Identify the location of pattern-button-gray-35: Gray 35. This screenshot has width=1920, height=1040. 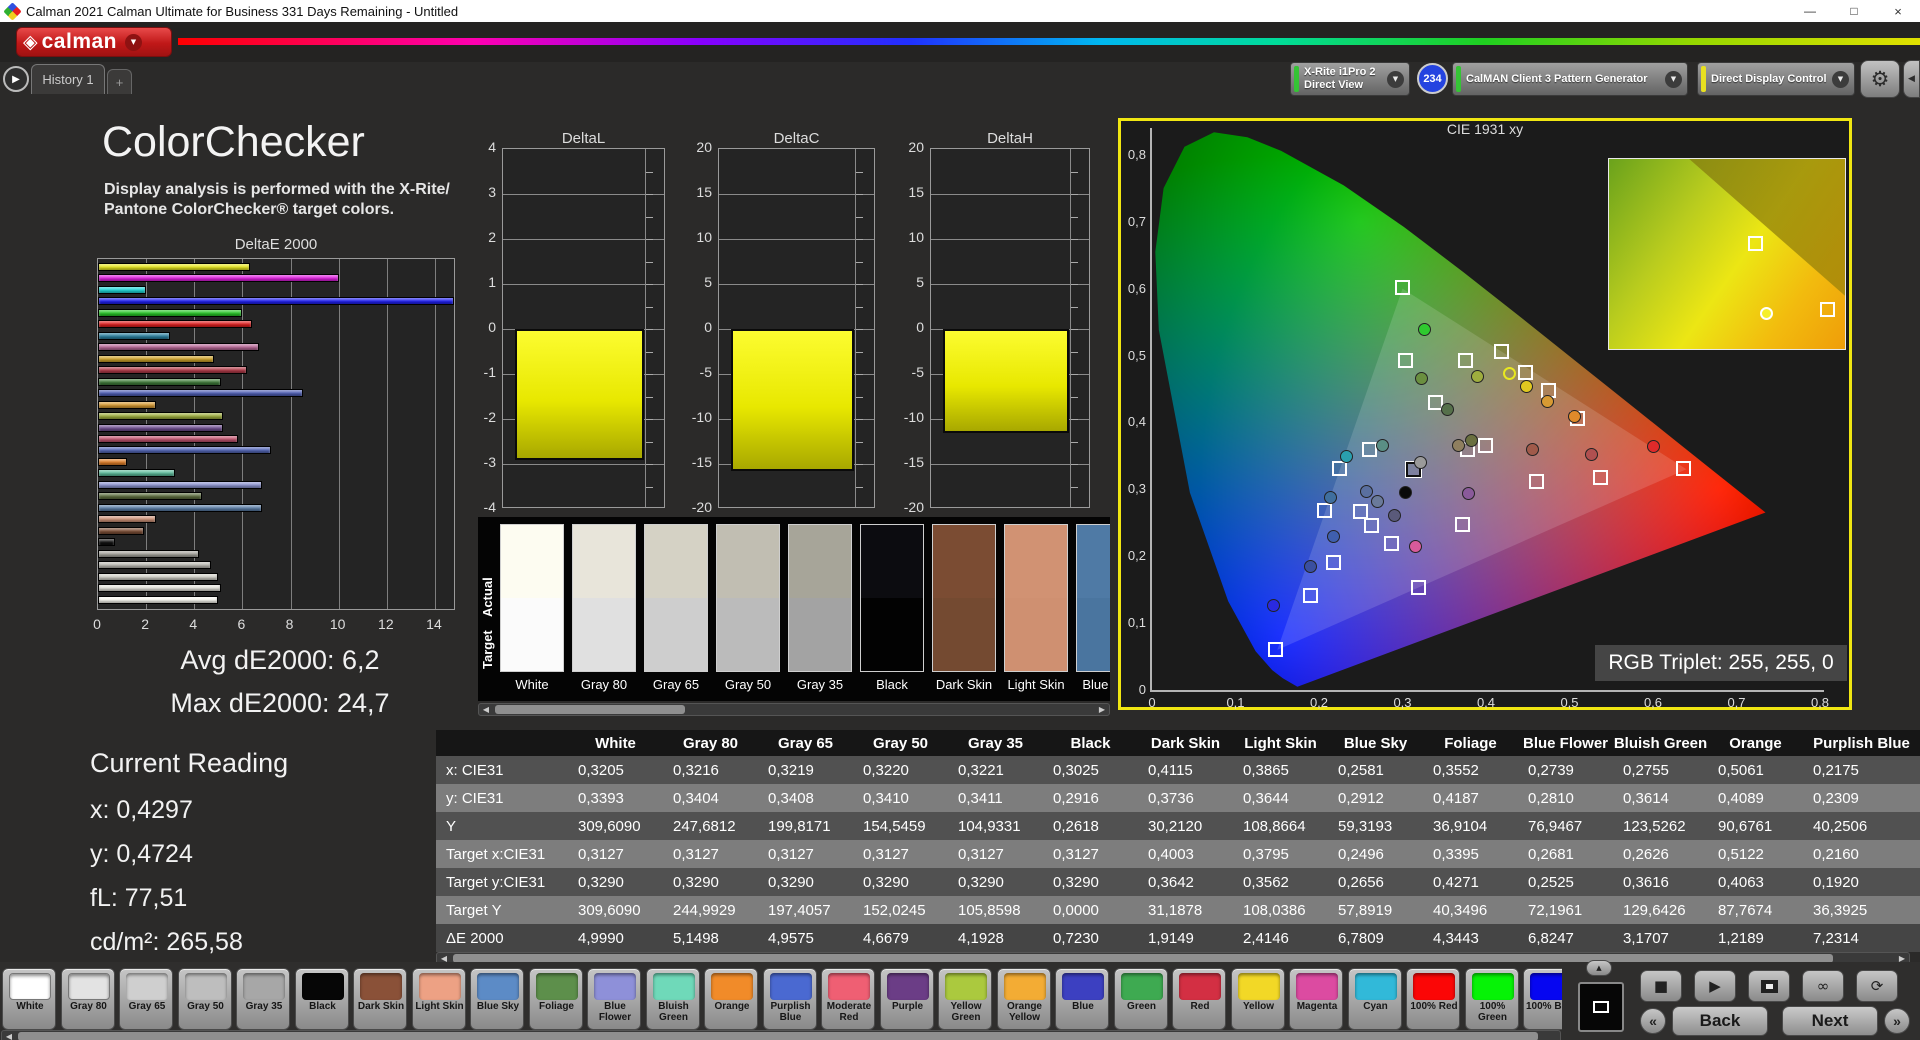
(263, 999).